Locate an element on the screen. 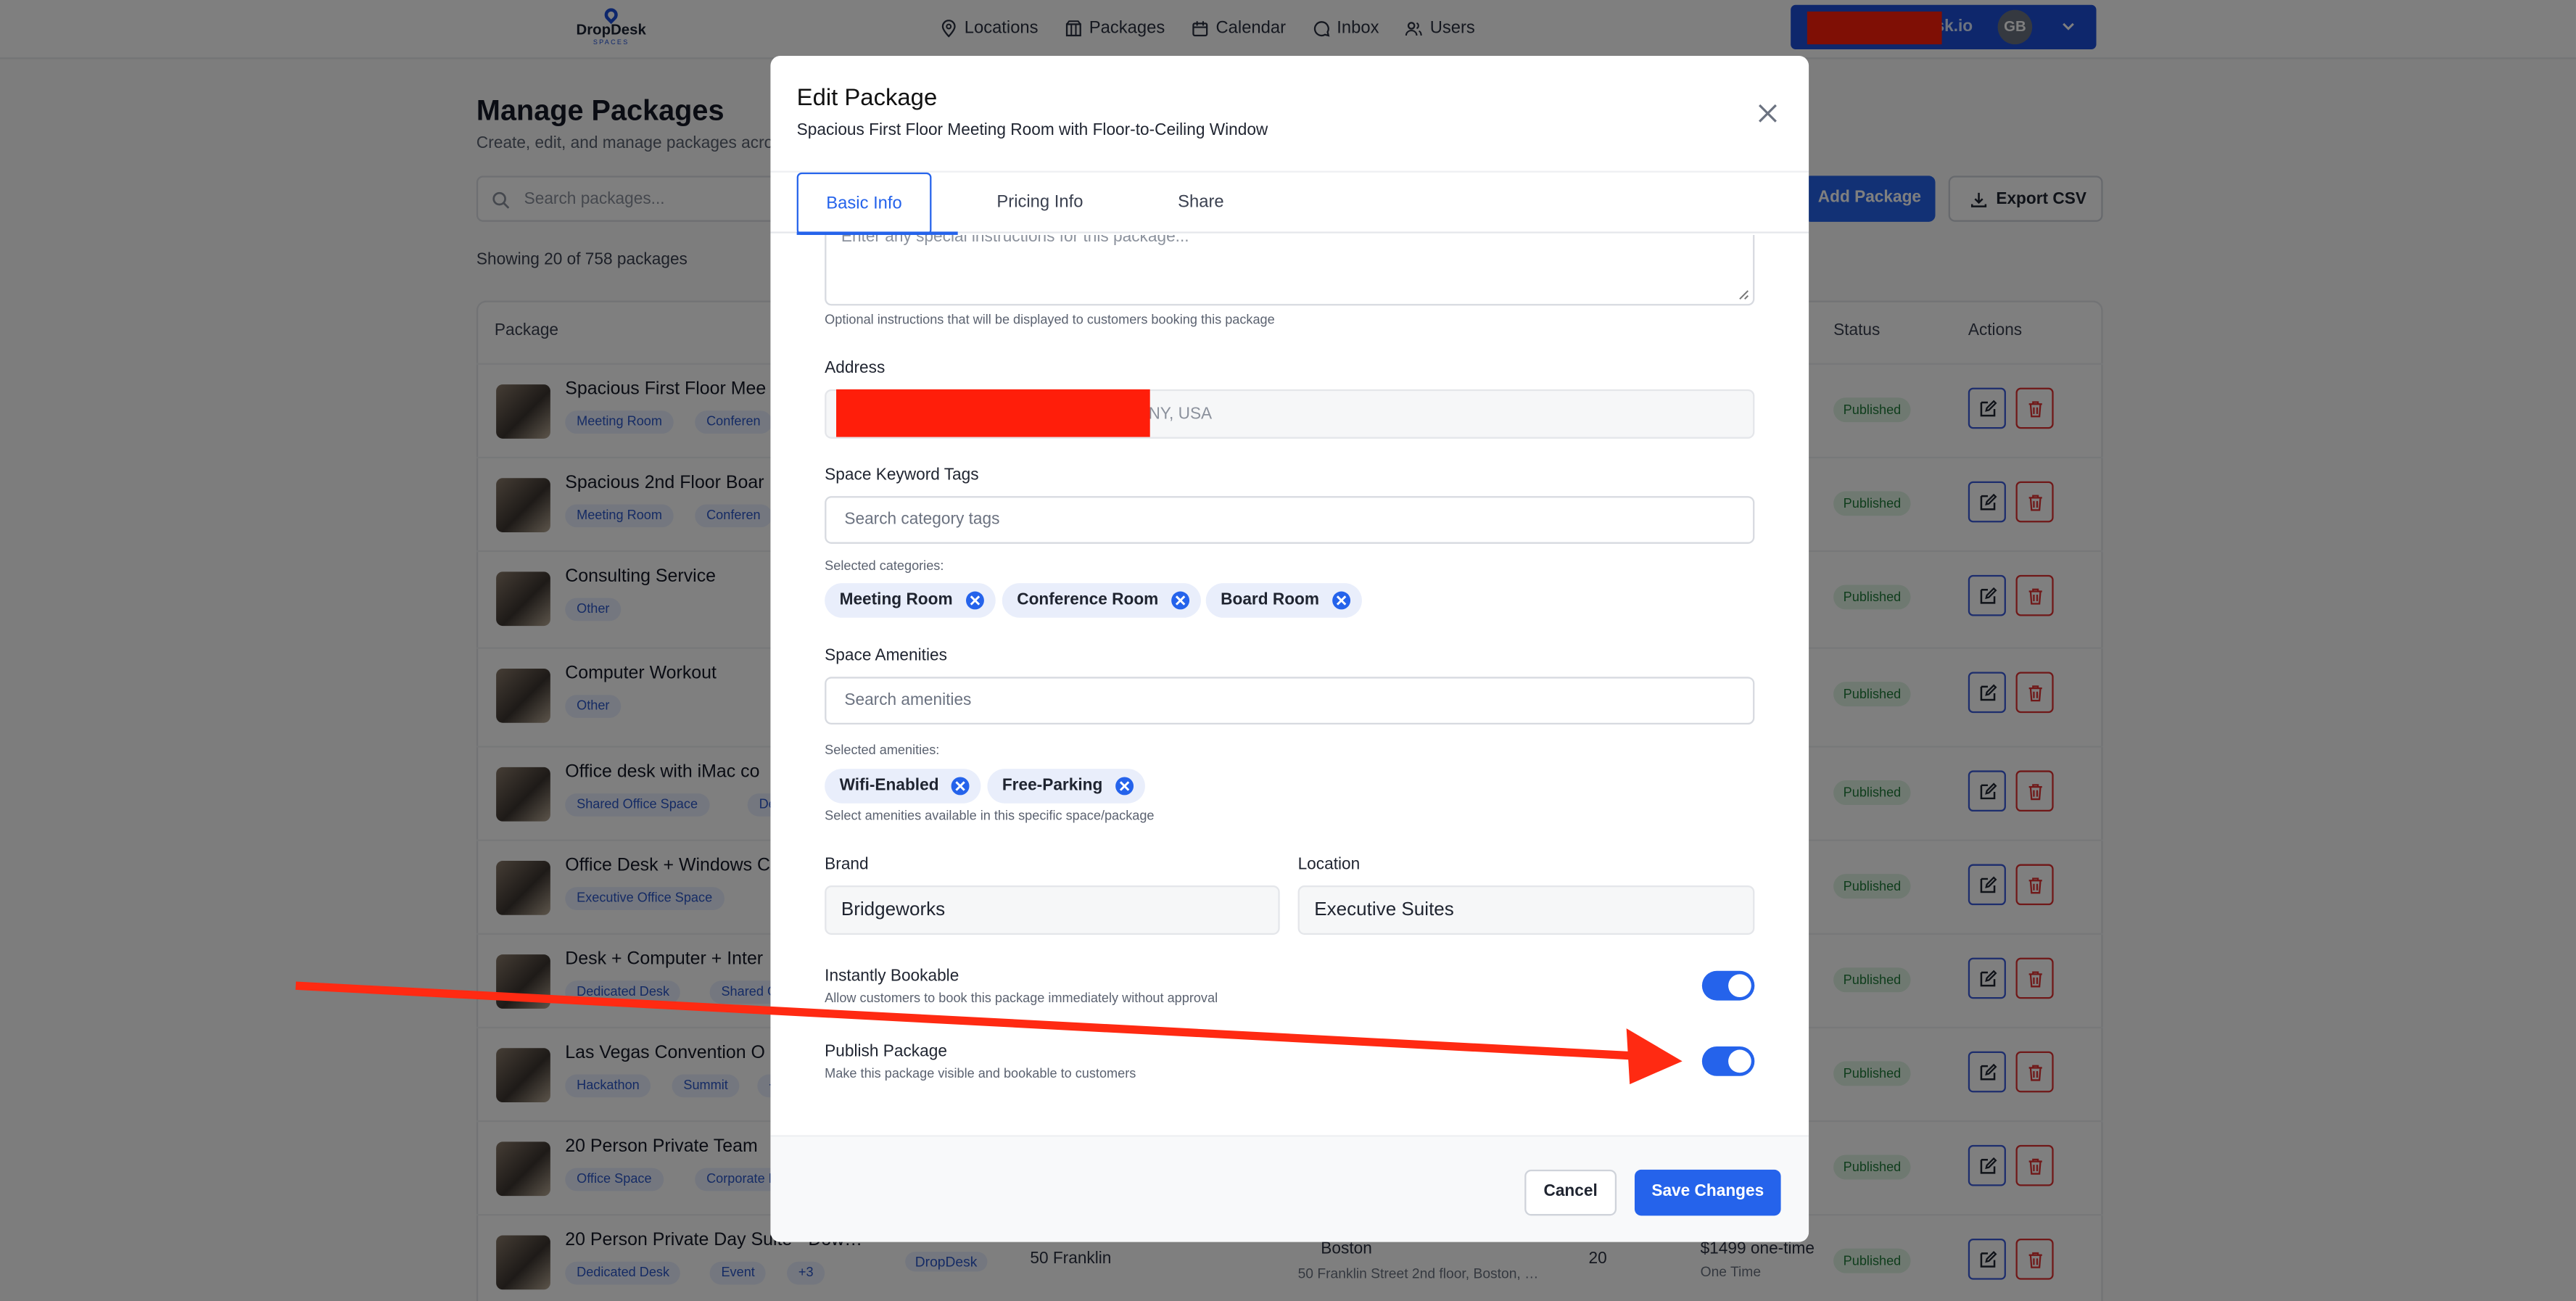 The image size is (2576, 1301). close-icon is located at coordinates (1768, 114).